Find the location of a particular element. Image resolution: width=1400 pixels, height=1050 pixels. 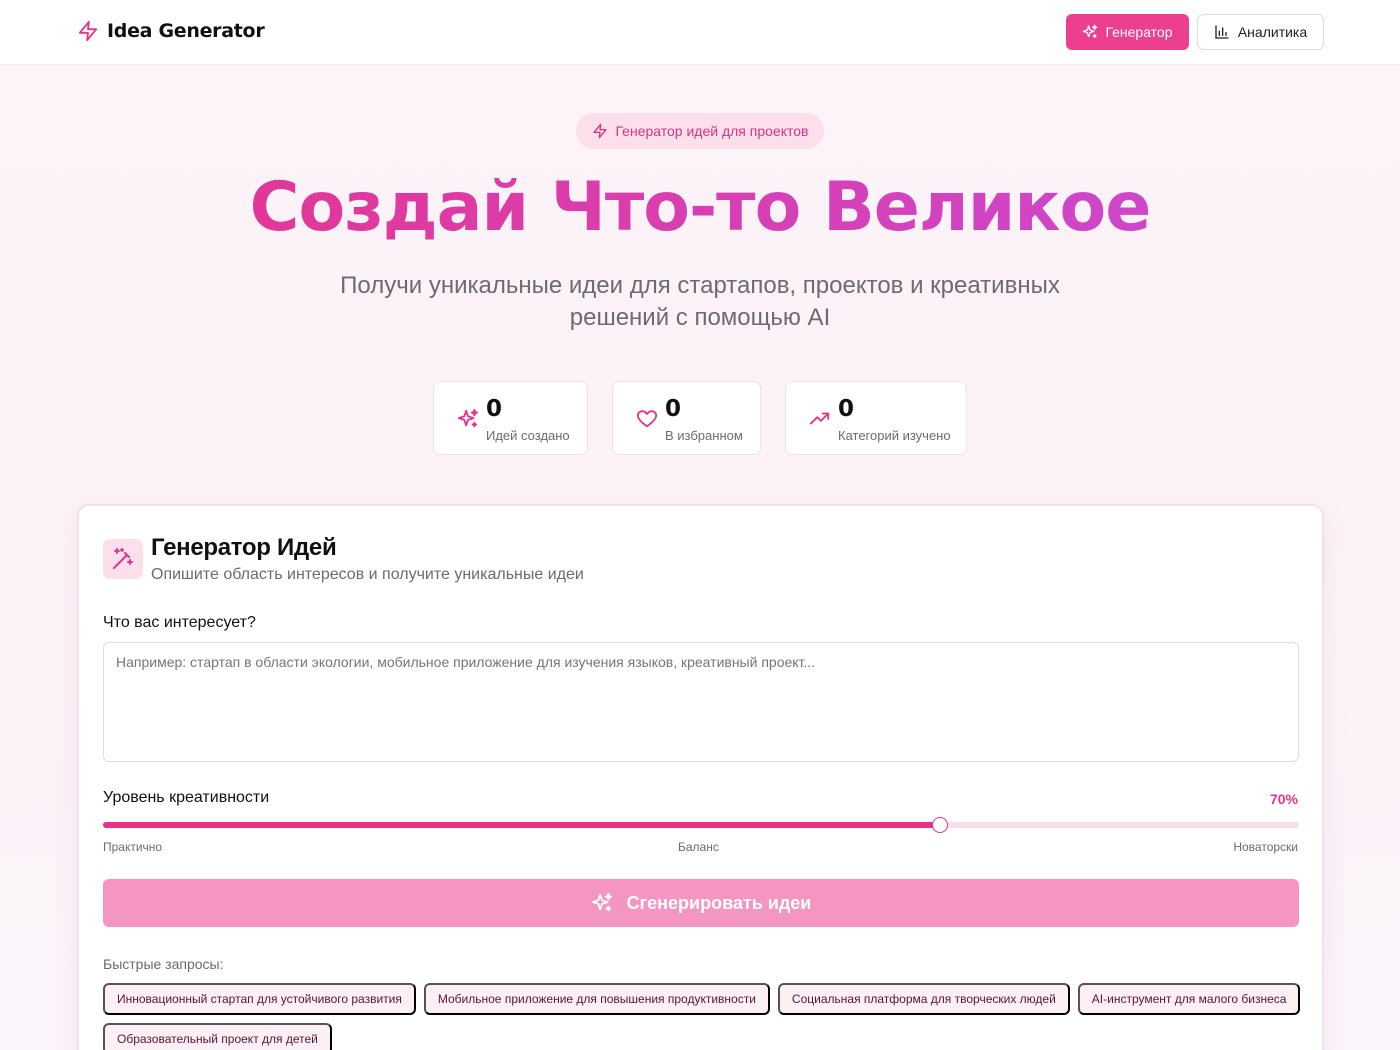

hero-badge-label: Генератор идей для проектов is located at coordinates (712, 131).